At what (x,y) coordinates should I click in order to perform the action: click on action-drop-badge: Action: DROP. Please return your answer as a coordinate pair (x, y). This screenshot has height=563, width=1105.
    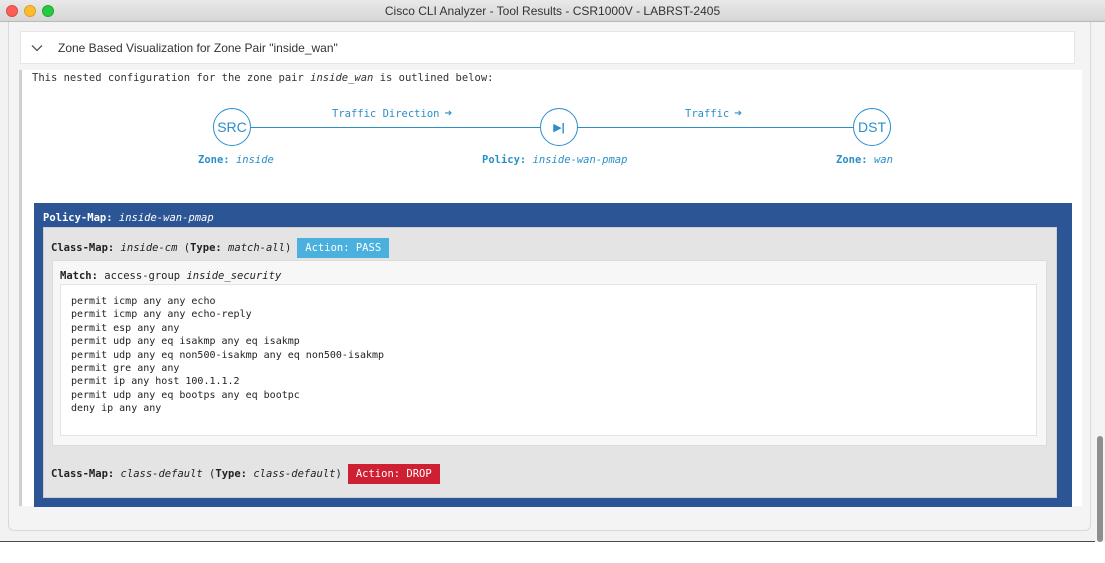
    Looking at the image, I should click on (393, 474).